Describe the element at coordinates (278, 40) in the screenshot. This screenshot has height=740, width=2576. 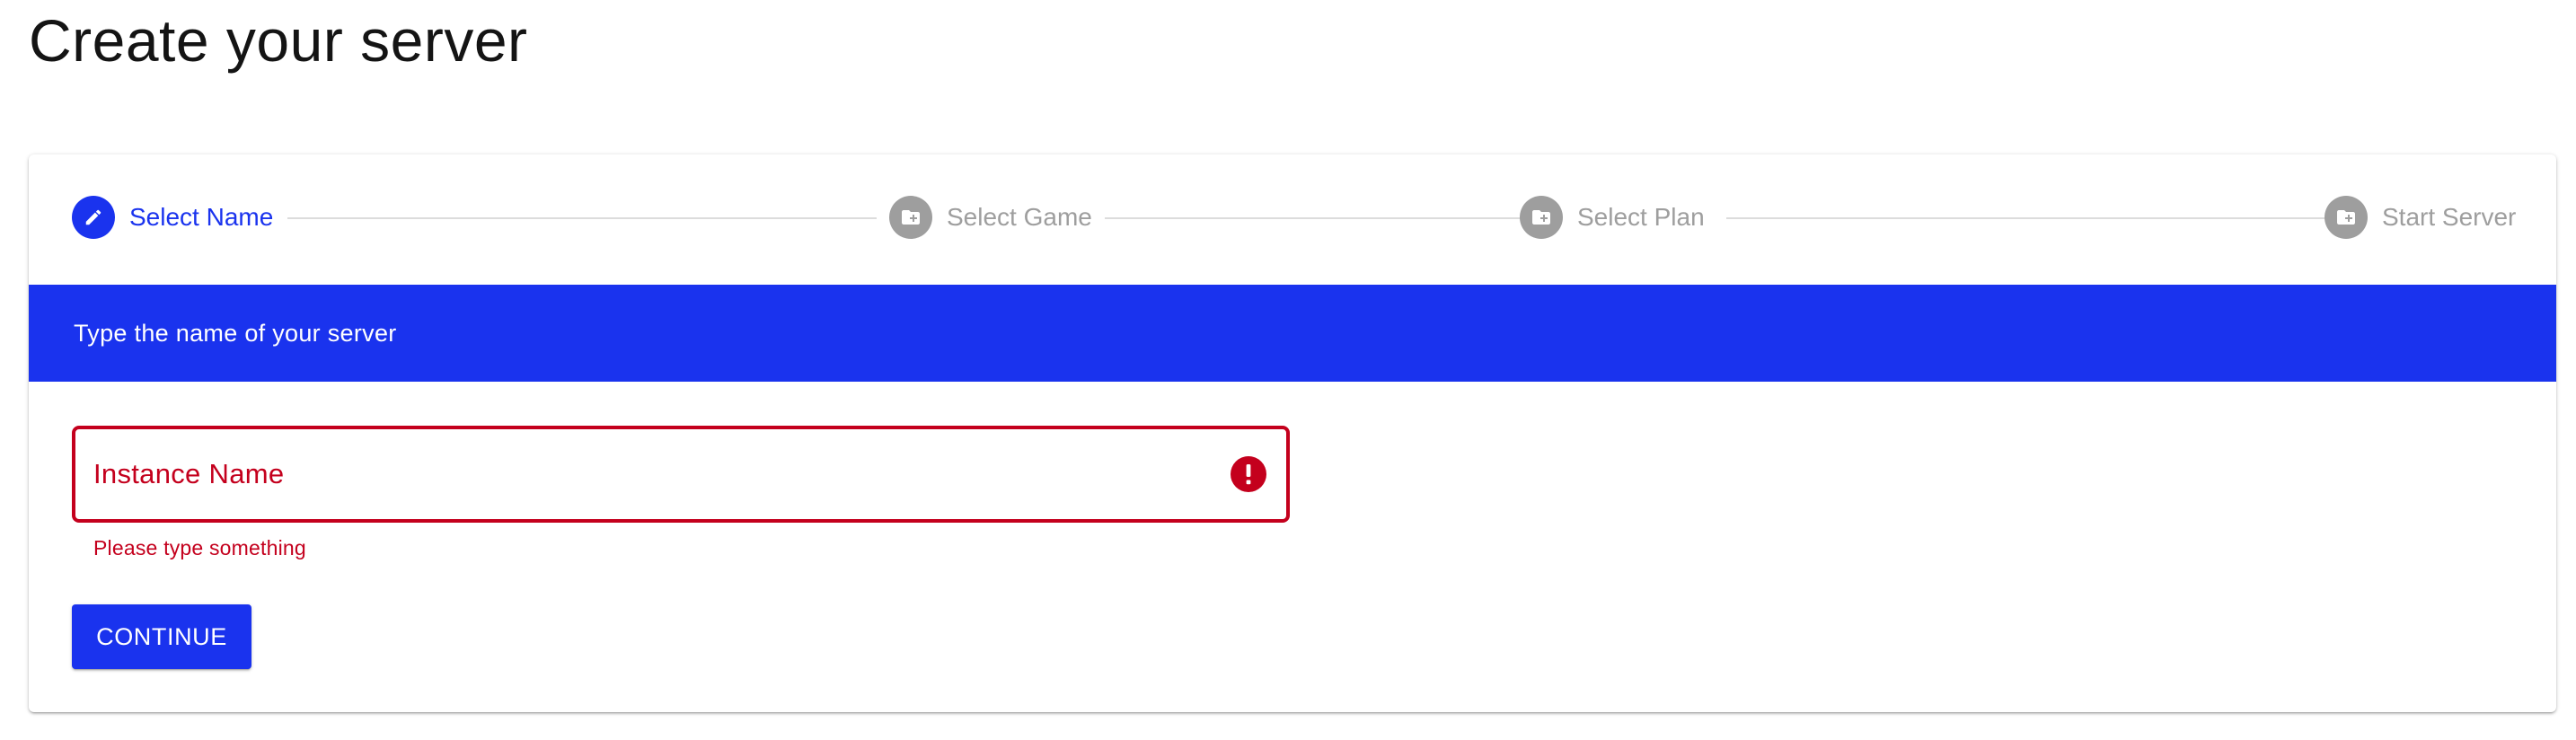
I see `page-title: Create your server` at that location.